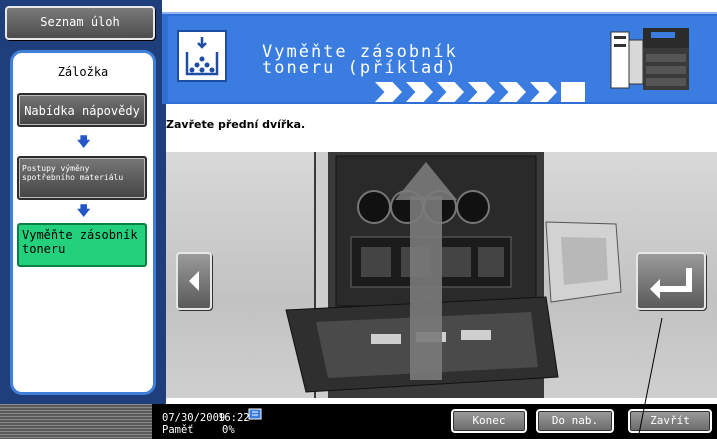  What do you see at coordinates (670, 421) in the screenshot?
I see `close-button: Zavřít` at bounding box center [670, 421].